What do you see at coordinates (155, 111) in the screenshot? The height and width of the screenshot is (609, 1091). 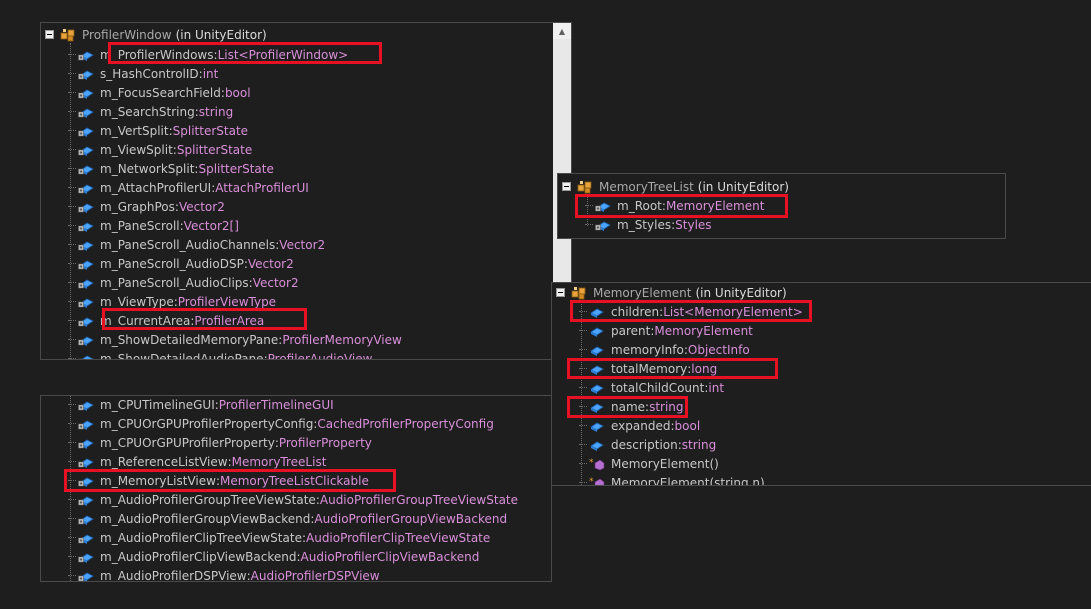 I see `member-row: m_SearchString: string` at bounding box center [155, 111].